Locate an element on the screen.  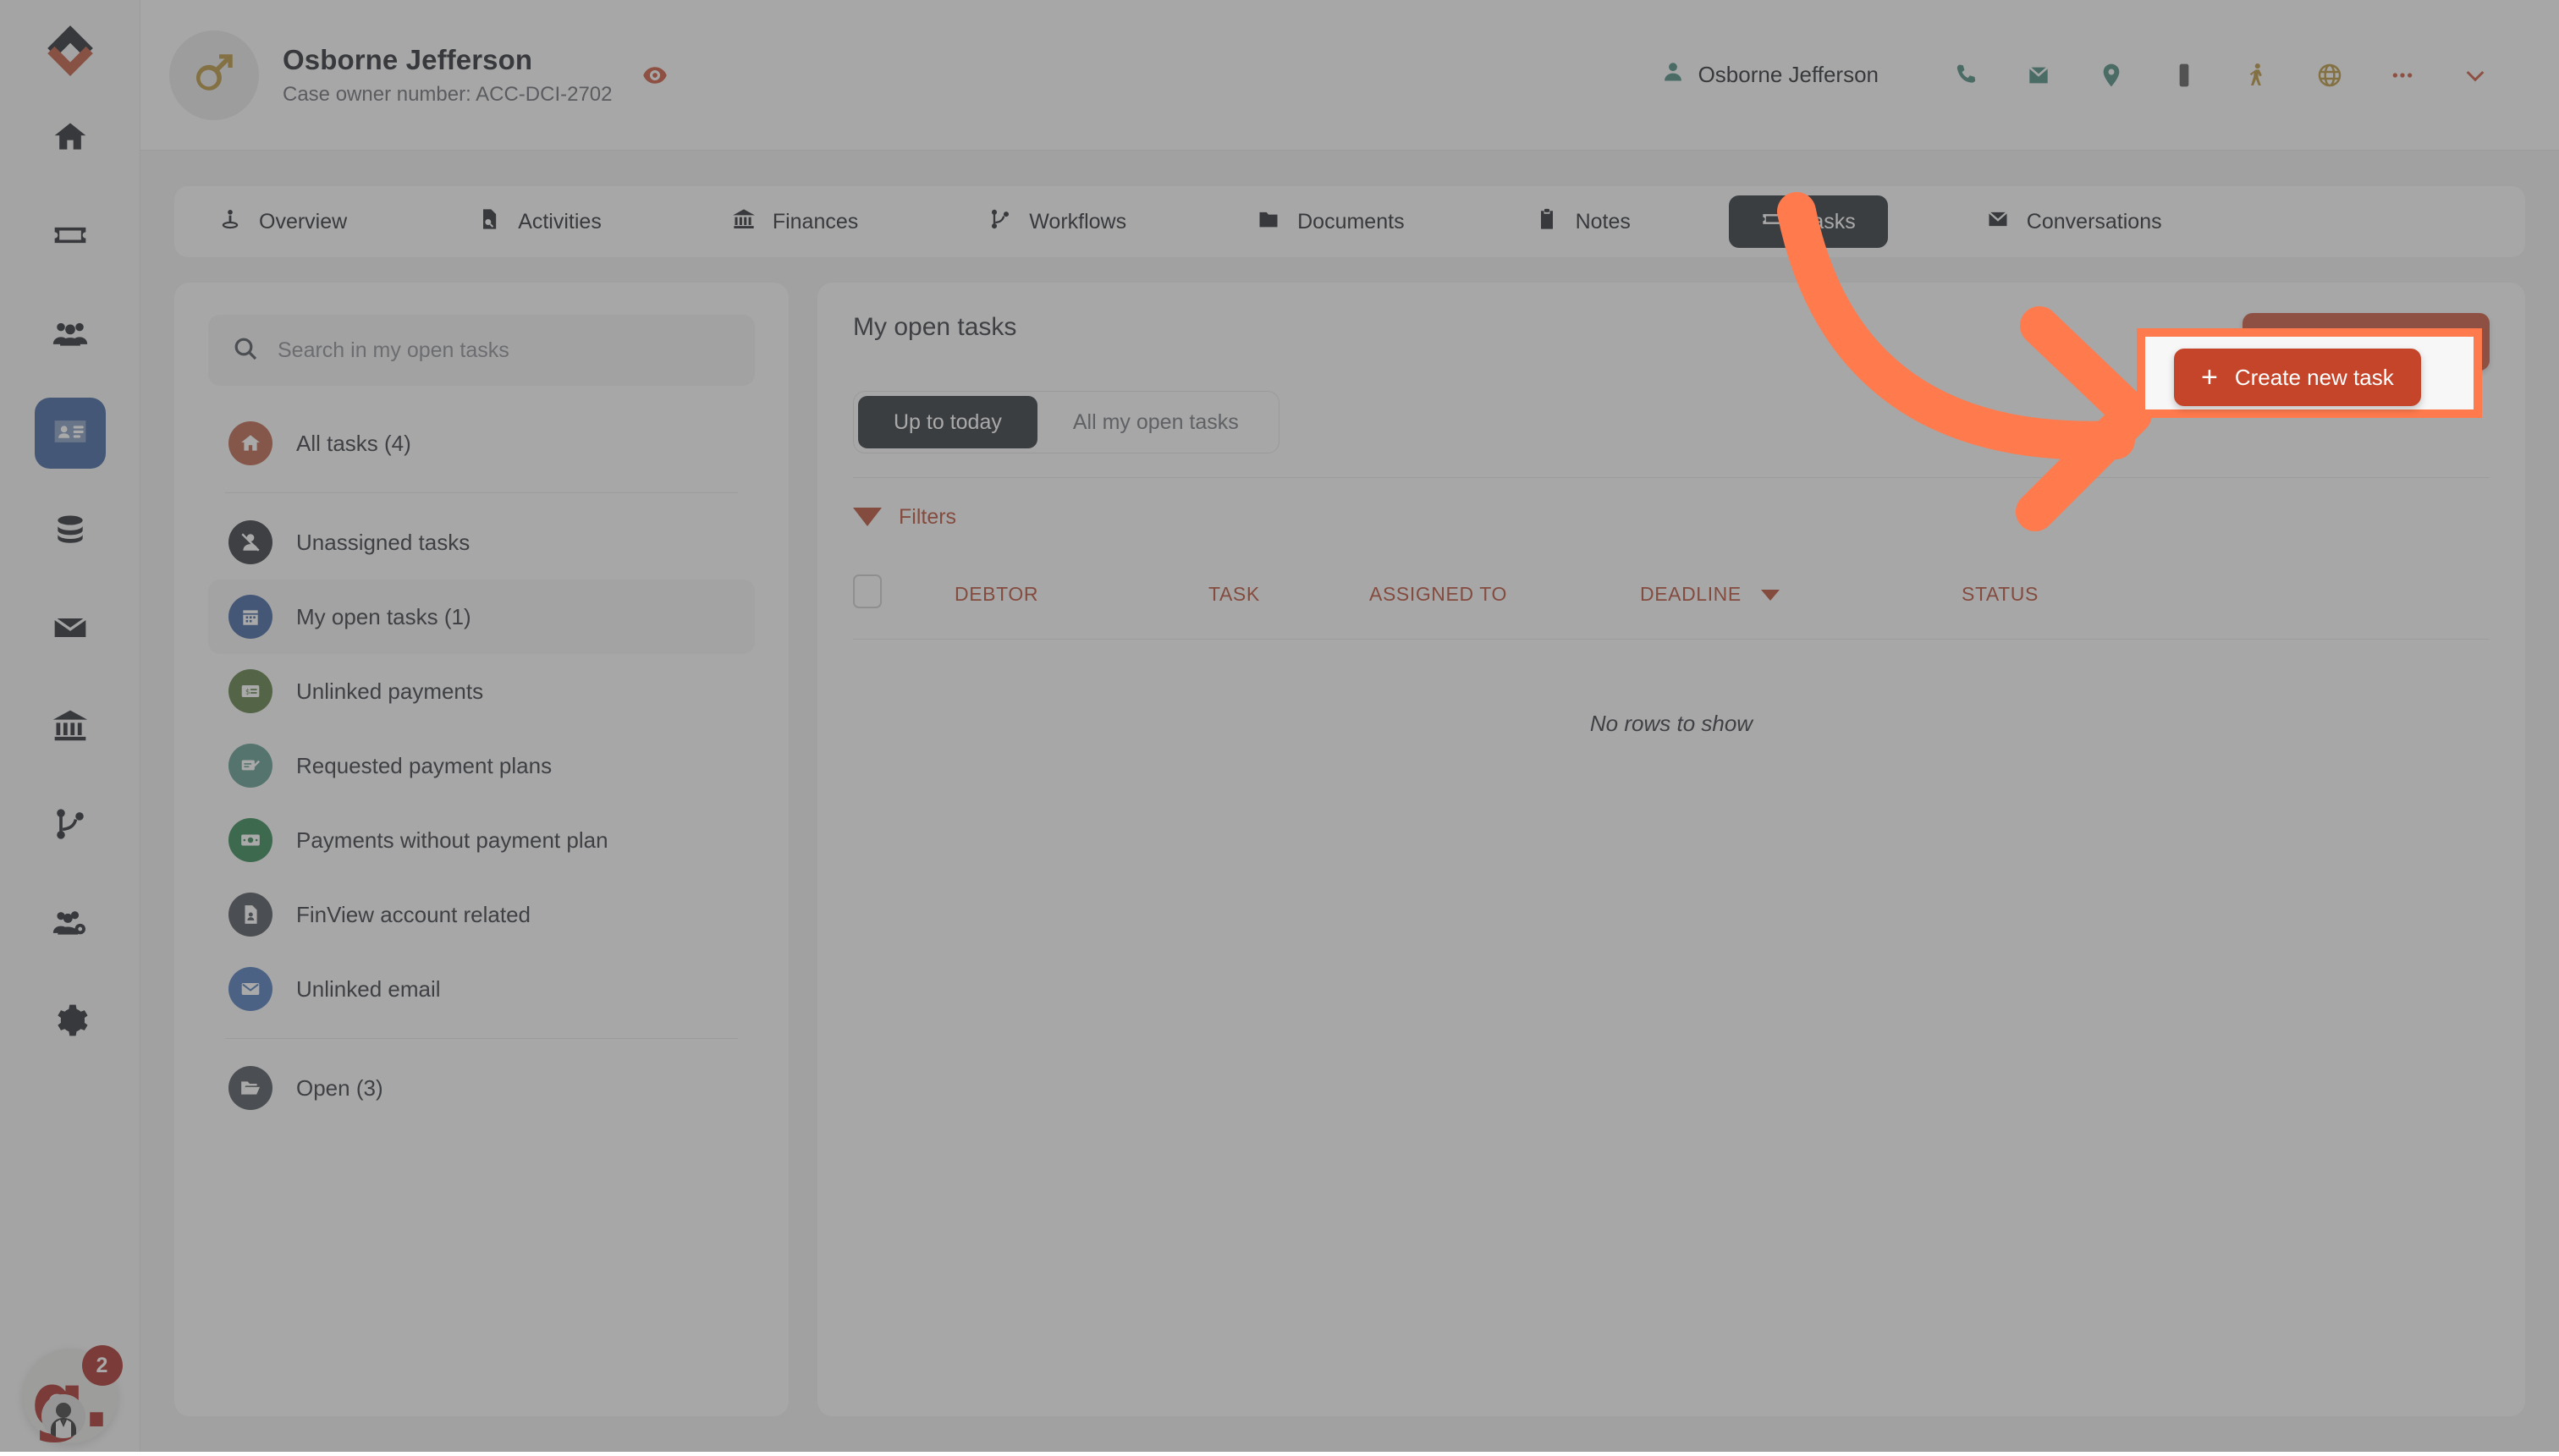
search-field is located at coordinates (481, 350).